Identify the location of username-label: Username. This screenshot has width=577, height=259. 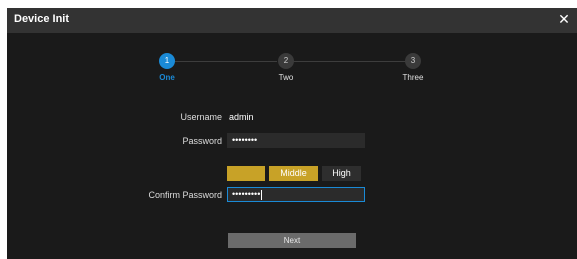
(201, 117).